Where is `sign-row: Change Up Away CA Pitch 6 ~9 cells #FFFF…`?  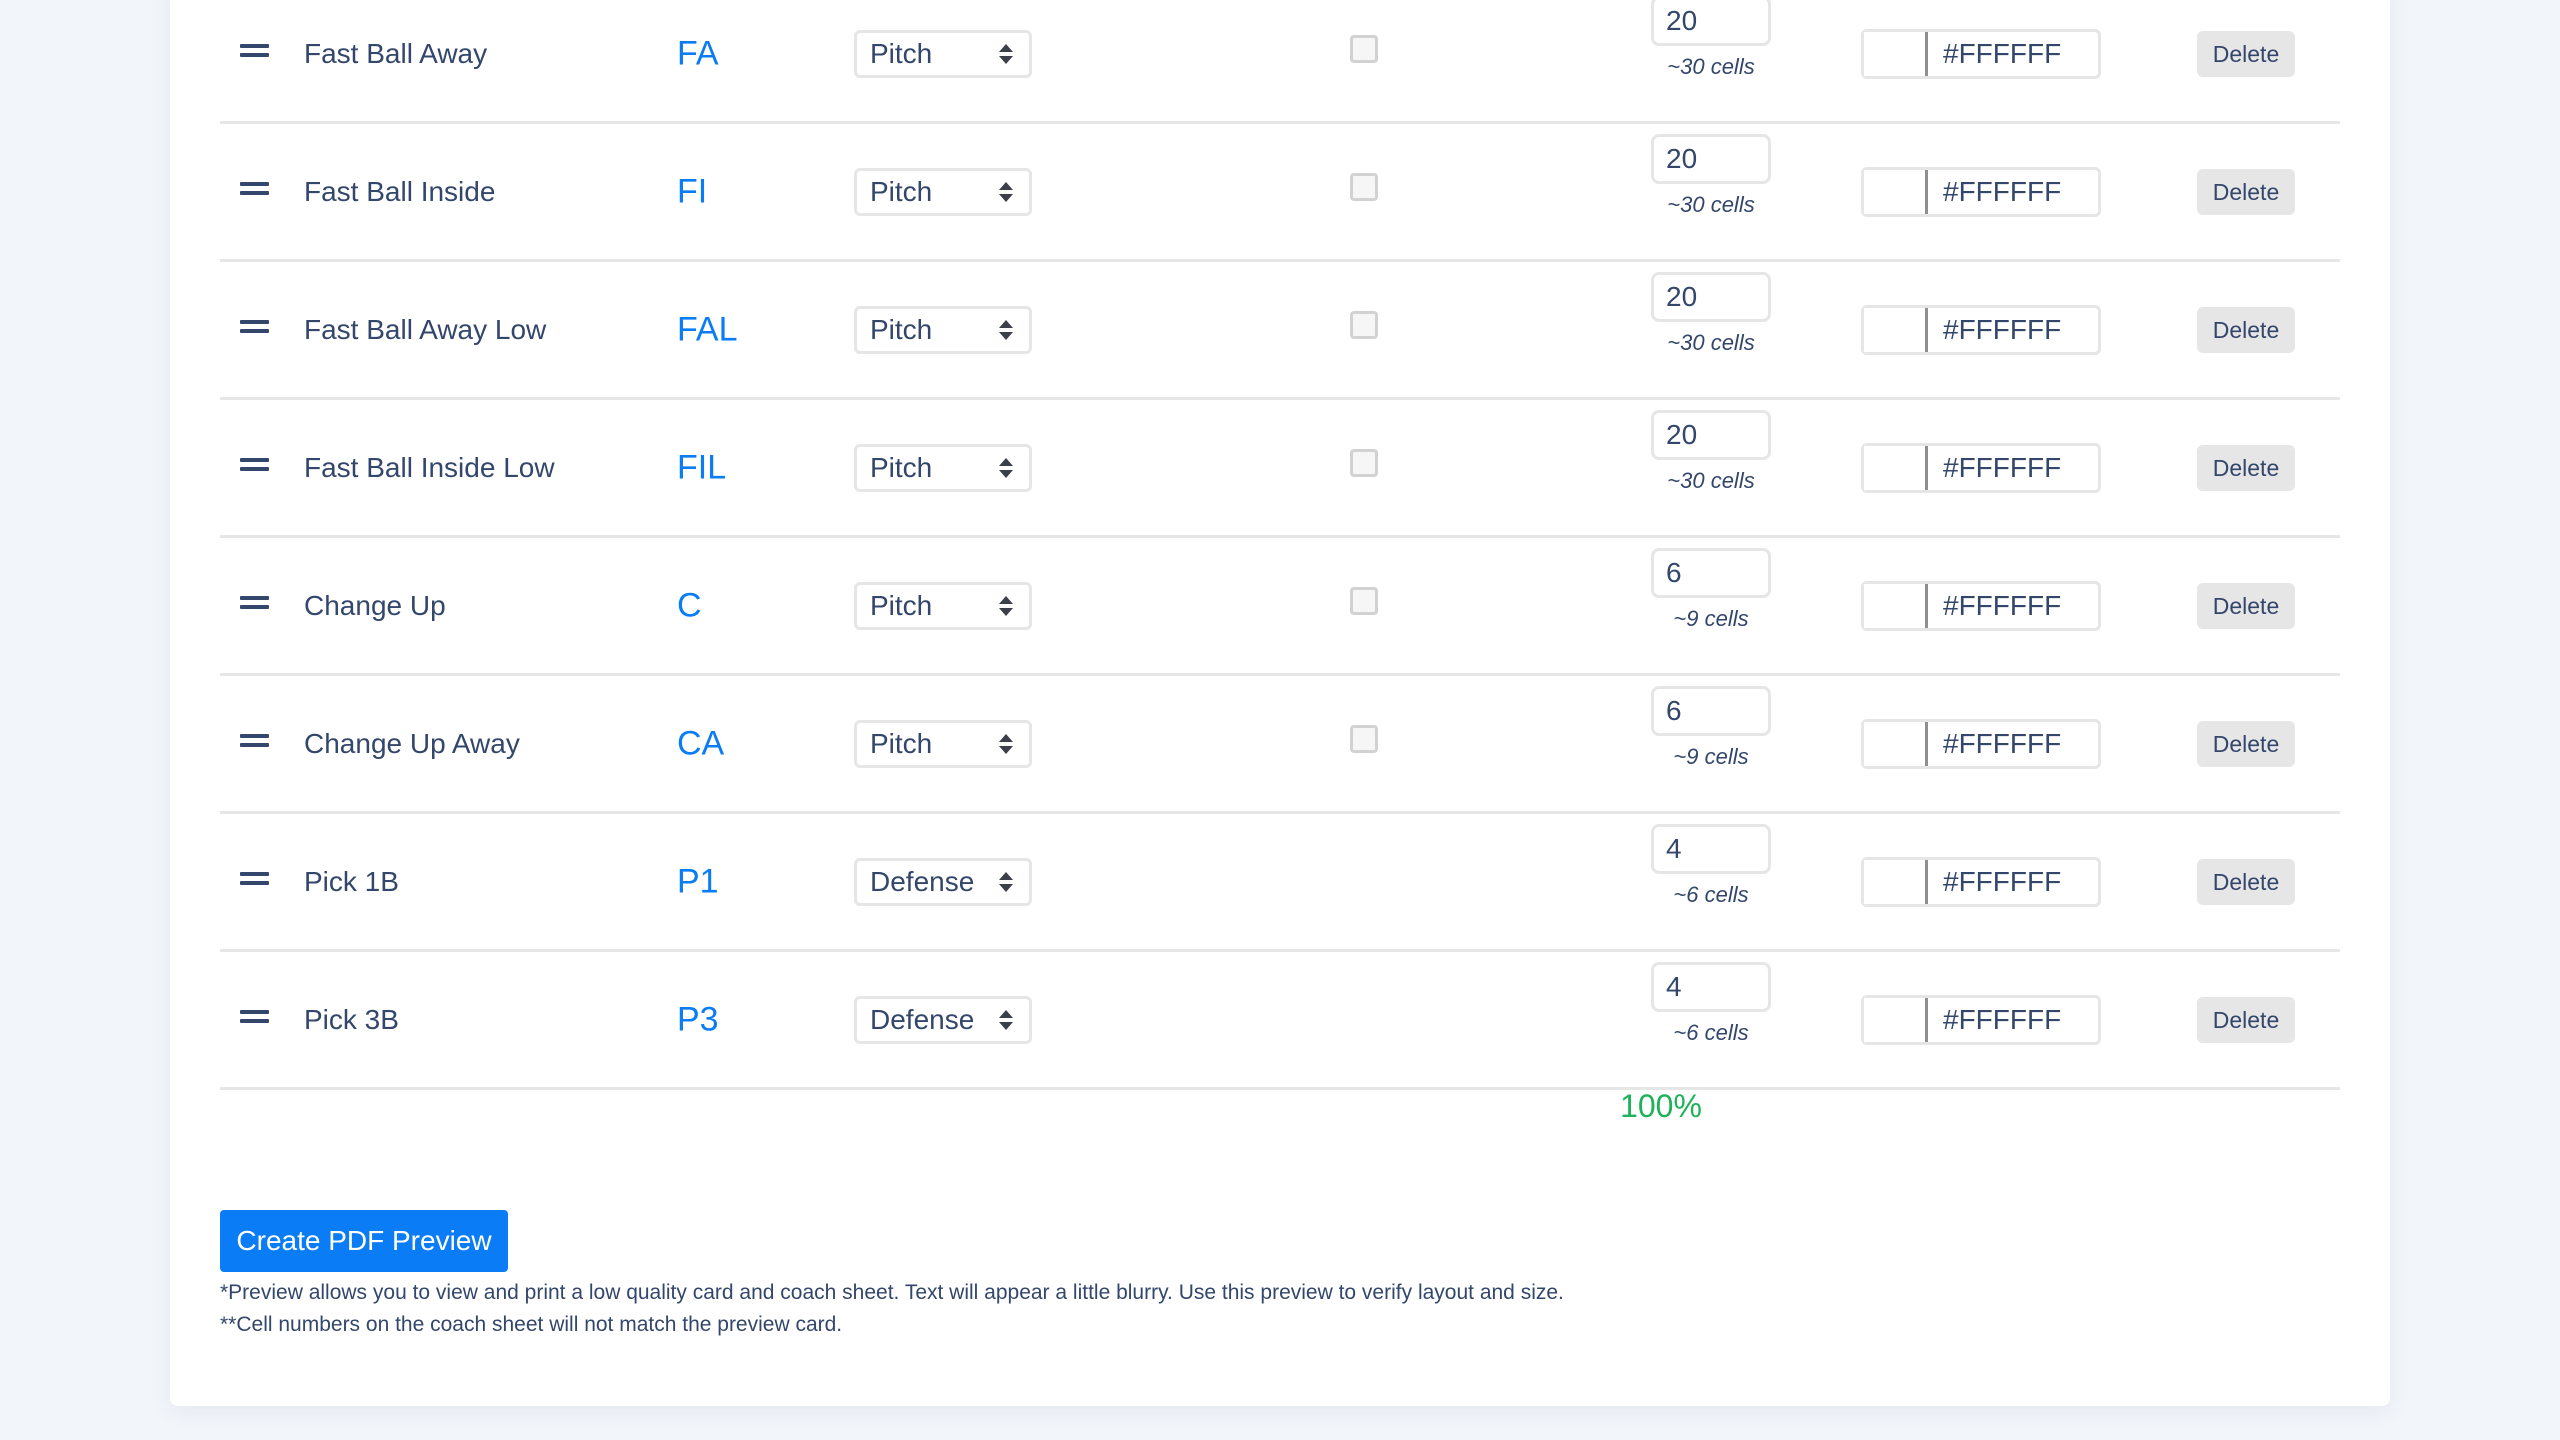
sign-row: Change Up Away CA Pitch 6 ~9 cells #FFFF… is located at coordinates (1280, 745).